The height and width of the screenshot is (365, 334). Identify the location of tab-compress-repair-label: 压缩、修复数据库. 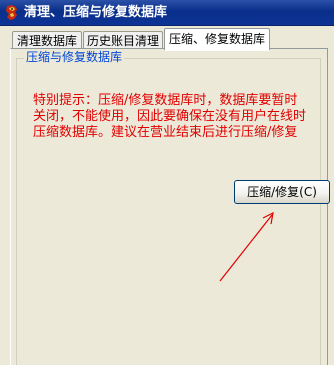
(216, 39).